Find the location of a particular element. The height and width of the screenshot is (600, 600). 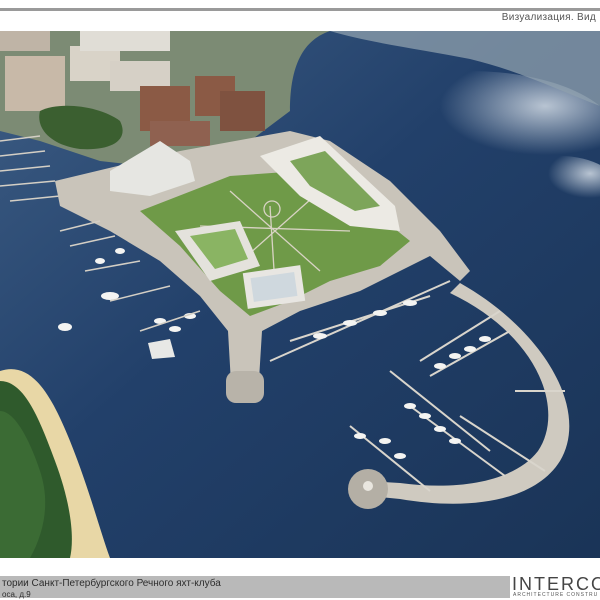

project-address: оса, д.9 is located at coordinates (16, 594).